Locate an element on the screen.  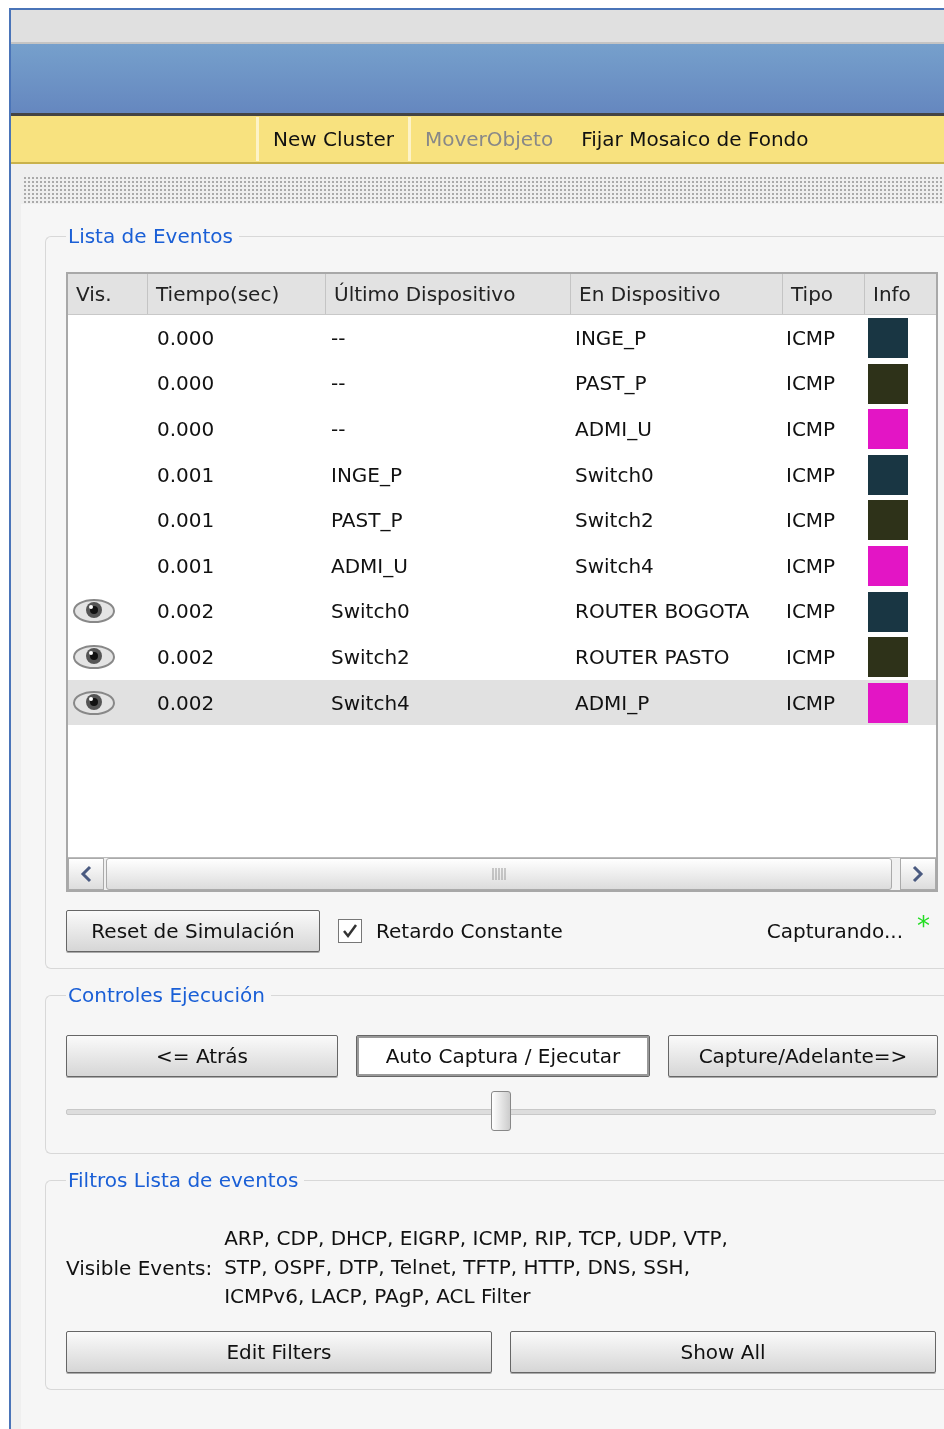
column-header: En Dispositivo is located at coordinates (676, 294).